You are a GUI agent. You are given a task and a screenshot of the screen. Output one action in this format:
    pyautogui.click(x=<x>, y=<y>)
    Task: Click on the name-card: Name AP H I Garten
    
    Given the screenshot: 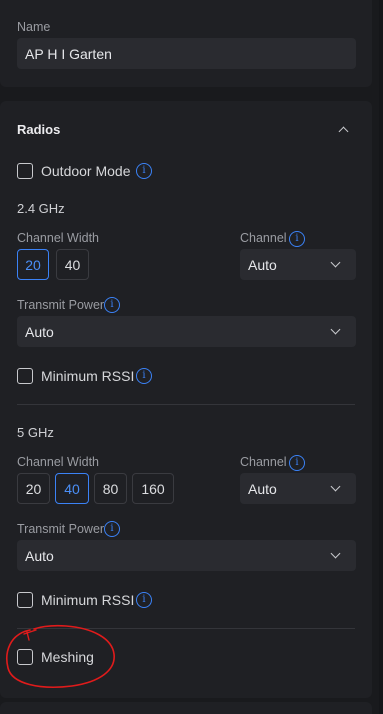 What is the action you would take?
    pyautogui.click(x=186, y=43)
    